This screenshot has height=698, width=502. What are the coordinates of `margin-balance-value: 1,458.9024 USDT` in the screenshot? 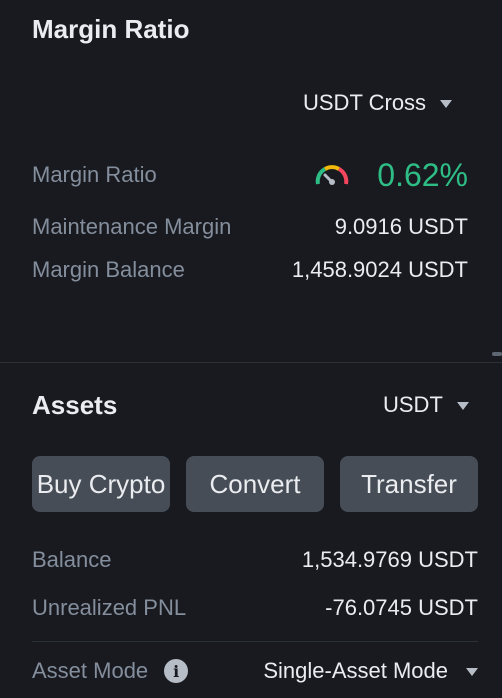 It's located at (379, 269).